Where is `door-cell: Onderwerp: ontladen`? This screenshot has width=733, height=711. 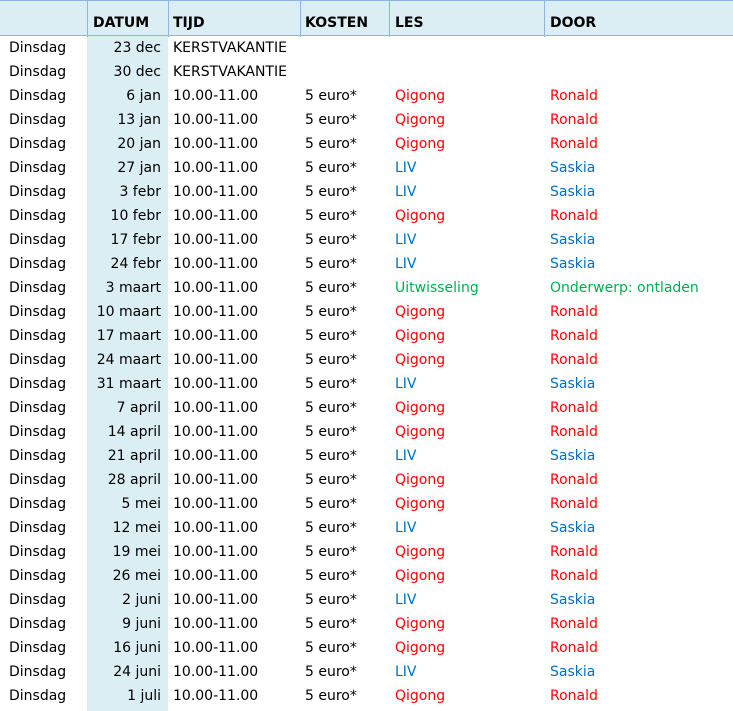 door-cell: Onderwerp: ontladen is located at coordinates (624, 288).